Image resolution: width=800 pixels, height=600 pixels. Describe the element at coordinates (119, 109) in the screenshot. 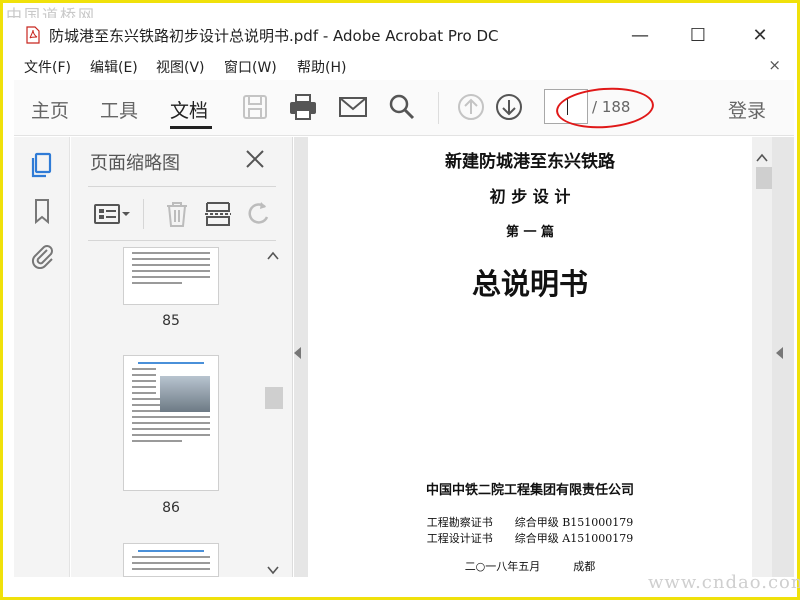

I see `tab-tools: 工具` at that location.